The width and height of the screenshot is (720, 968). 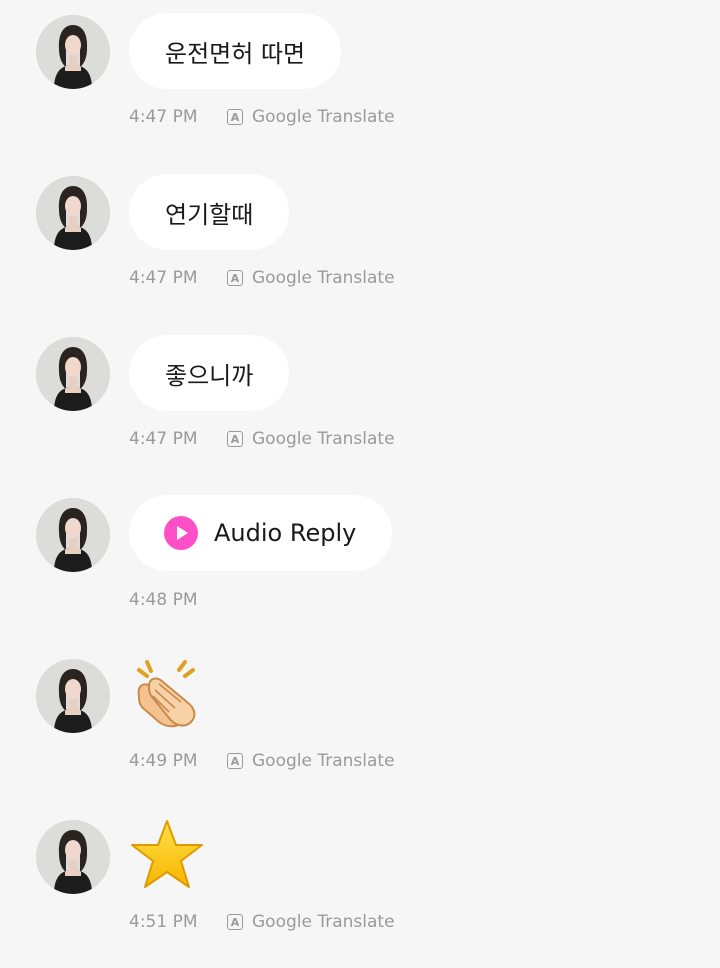 I want to click on audio-reply-bubble: Audio Reply, so click(x=261, y=533).